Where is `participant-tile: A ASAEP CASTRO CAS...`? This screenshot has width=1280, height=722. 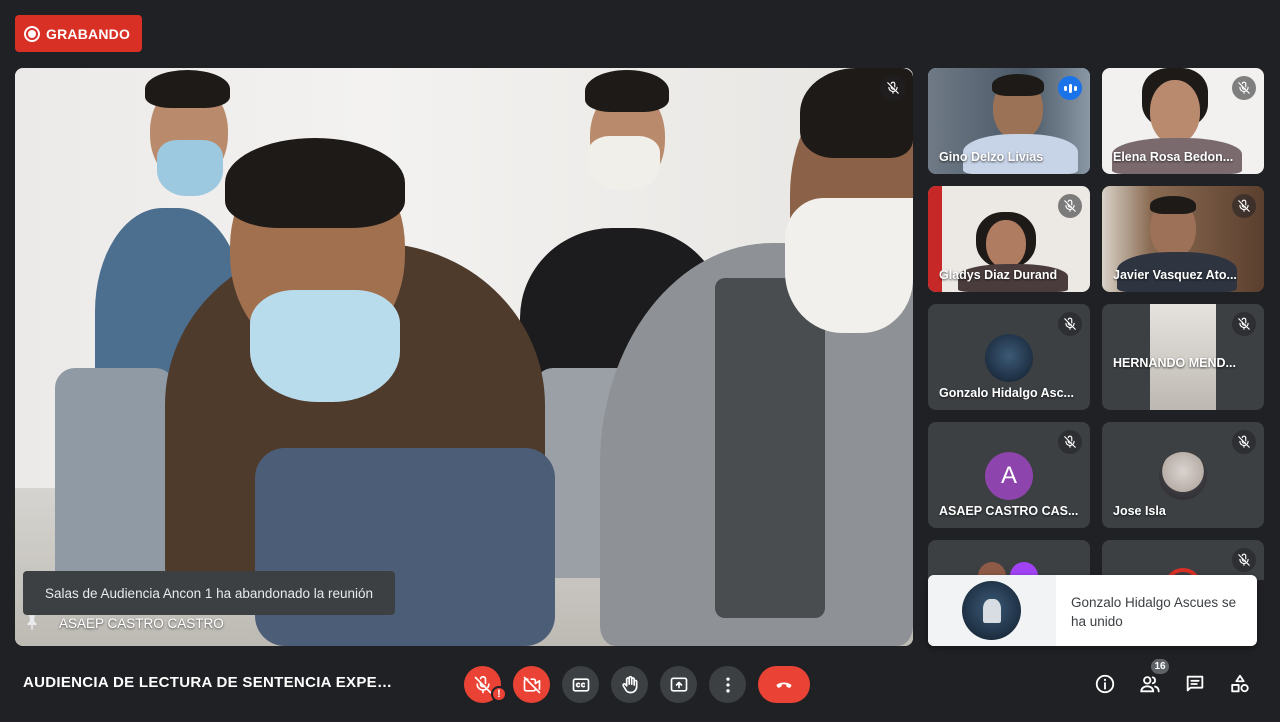 participant-tile: A ASAEP CASTRO CAS... is located at coordinates (1009, 475).